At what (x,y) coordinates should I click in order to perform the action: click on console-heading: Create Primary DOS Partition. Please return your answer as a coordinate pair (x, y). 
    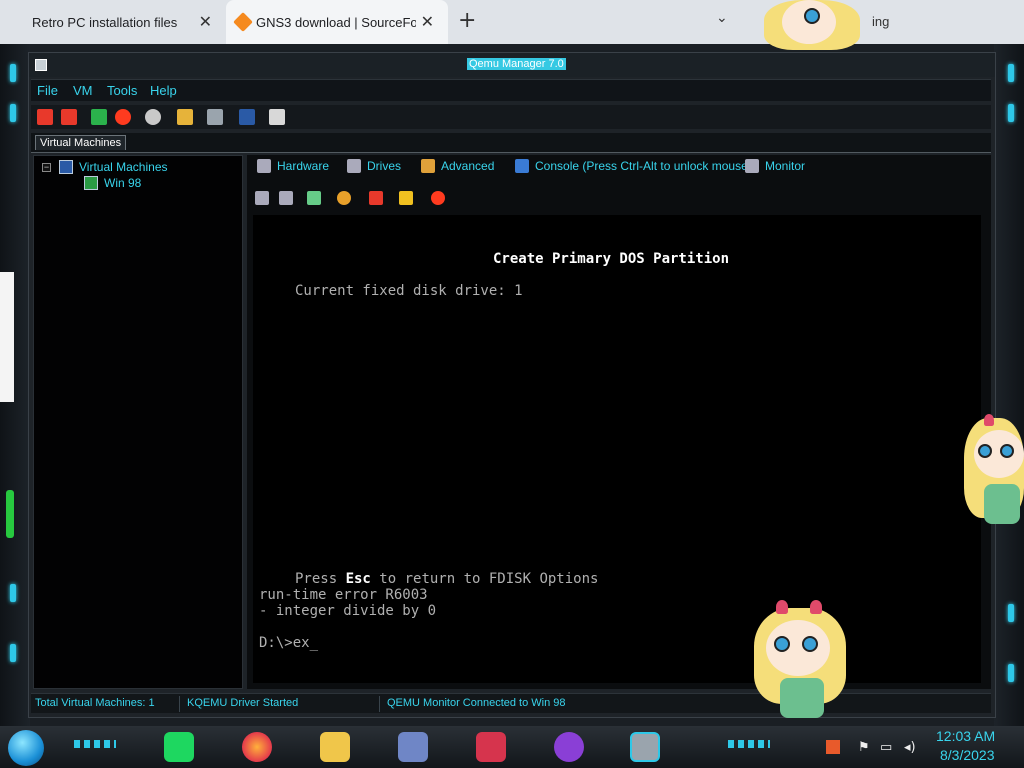
    Looking at the image, I should click on (611, 259).